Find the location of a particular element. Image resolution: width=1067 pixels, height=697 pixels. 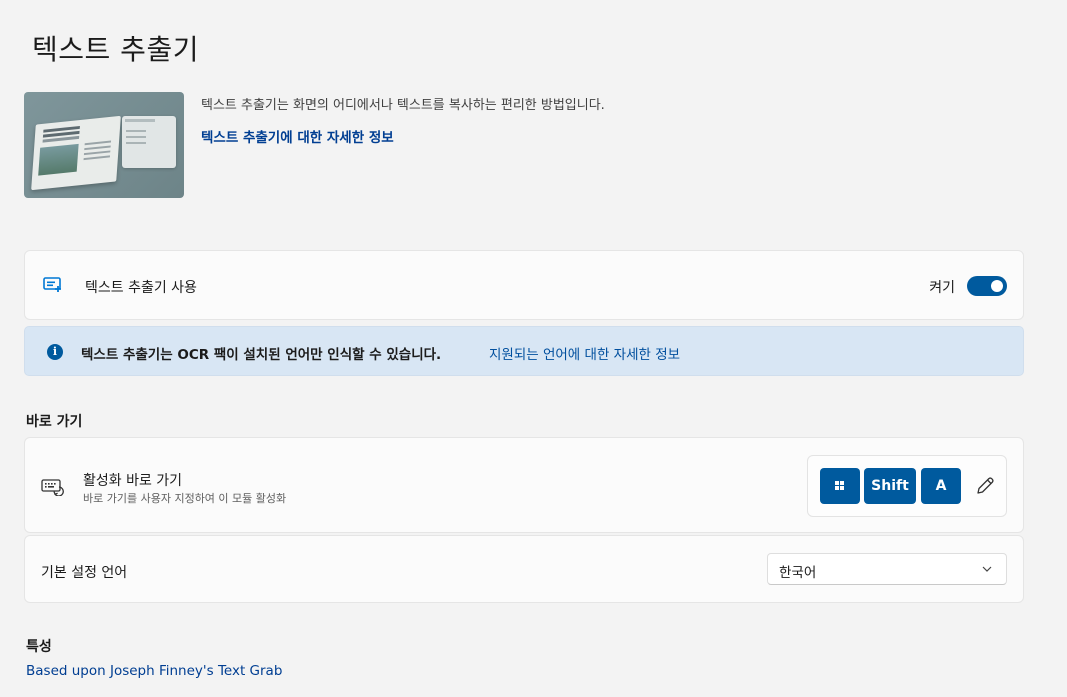

preview-window-illustration is located at coordinates (149, 142).